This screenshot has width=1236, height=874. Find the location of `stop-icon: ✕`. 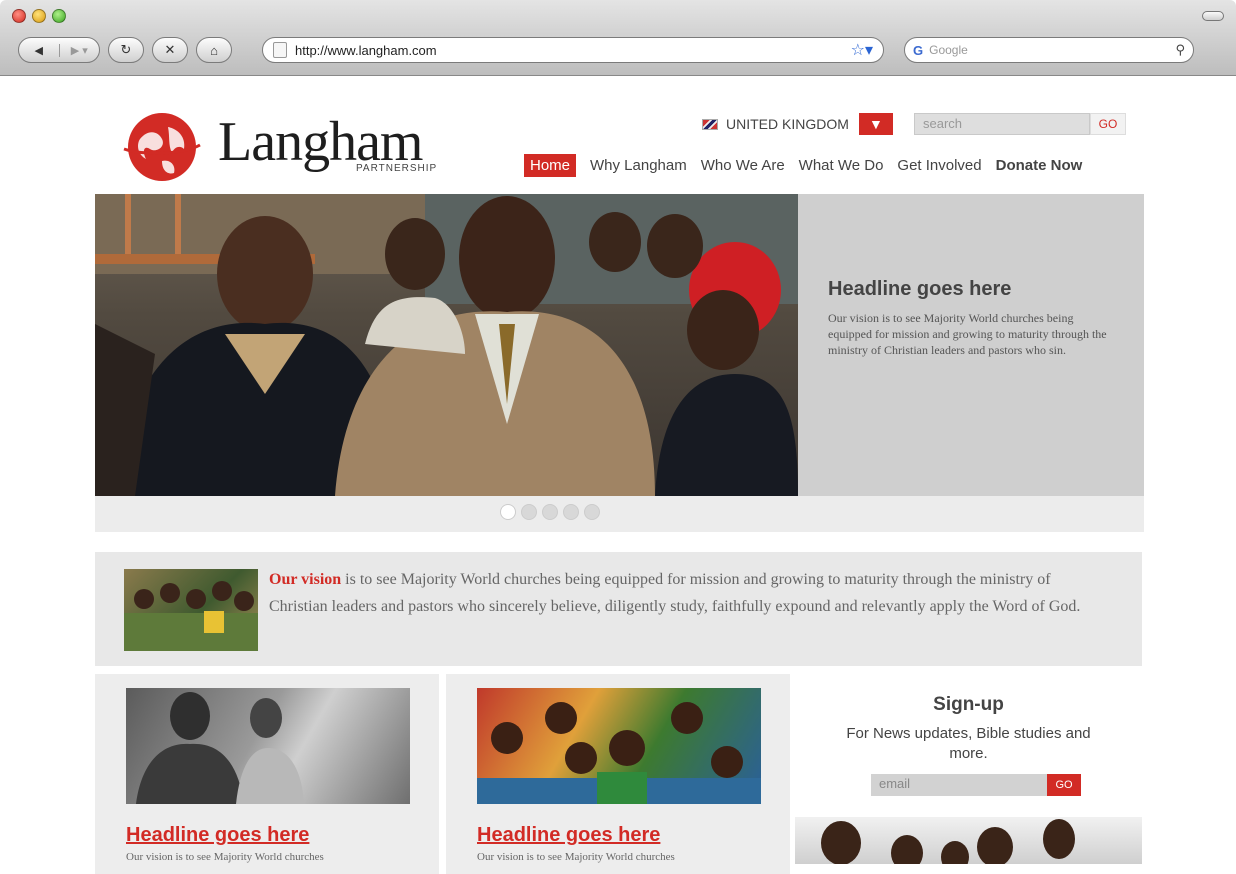

stop-icon: ✕ is located at coordinates (170, 49).